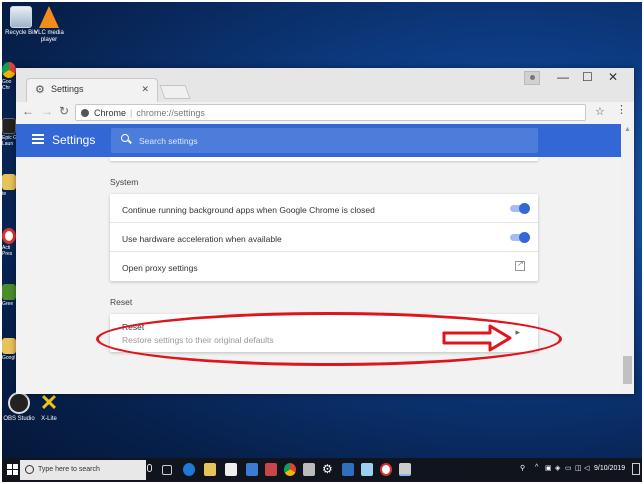  Describe the element at coordinates (145, 89) in the screenshot. I see `close-tab-icon: ✕` at that location.